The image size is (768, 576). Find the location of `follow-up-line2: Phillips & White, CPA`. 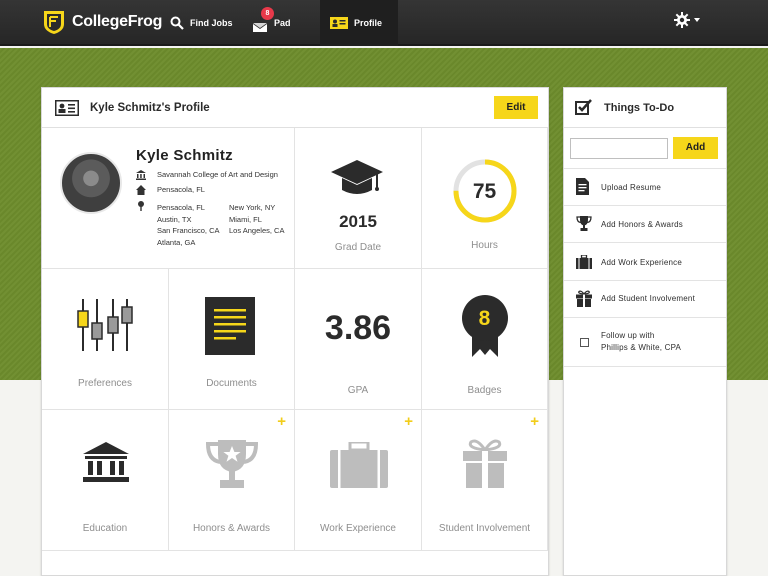

follow-up-line2: Phillips & White, CPA is located at coordinates (641, 347).